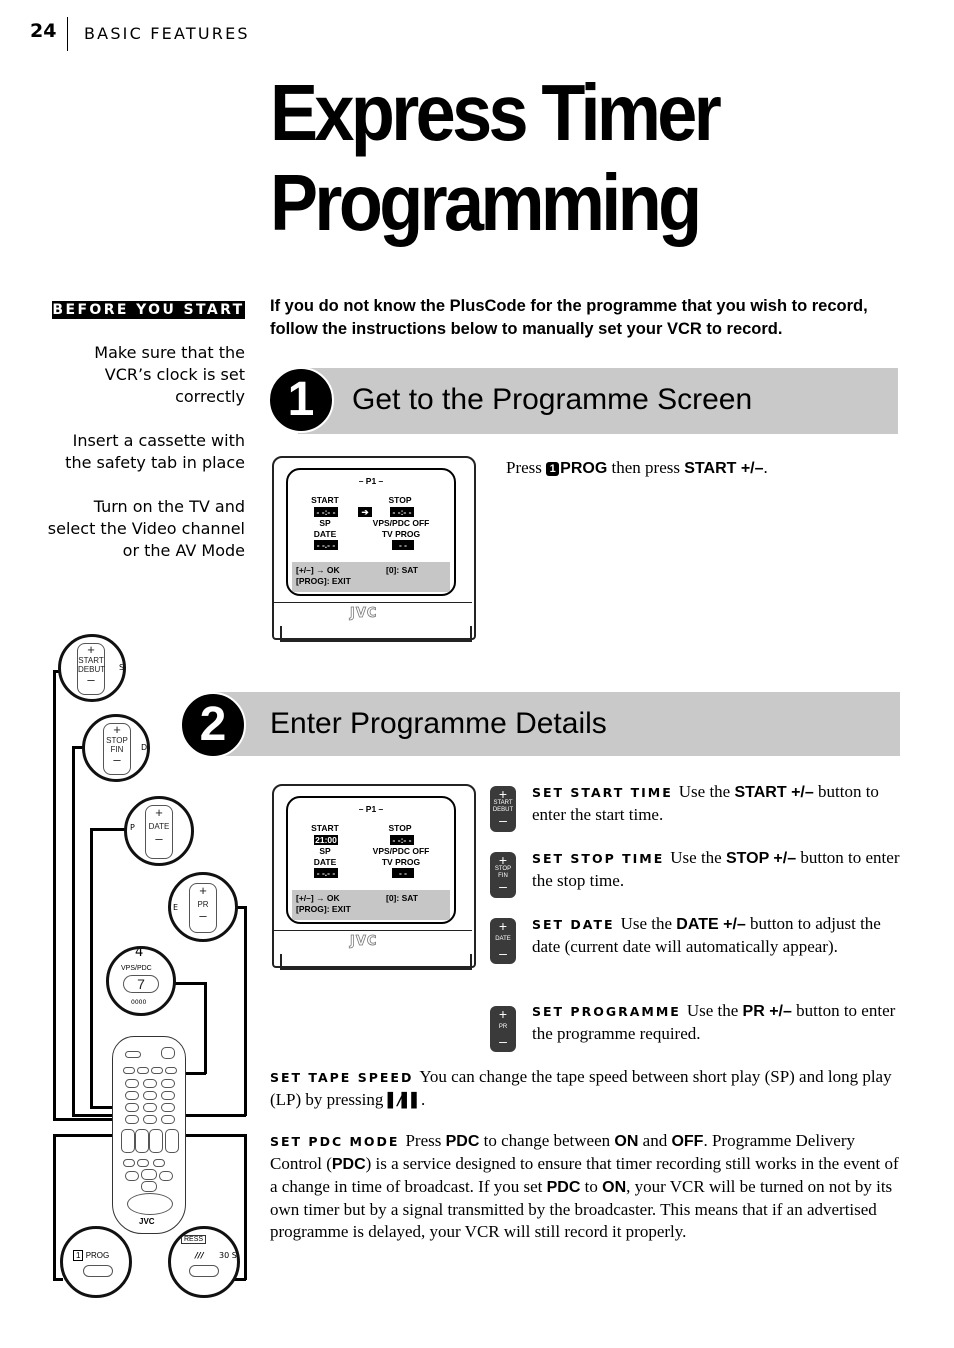  I want to click on text: Press, so click(524, 467).